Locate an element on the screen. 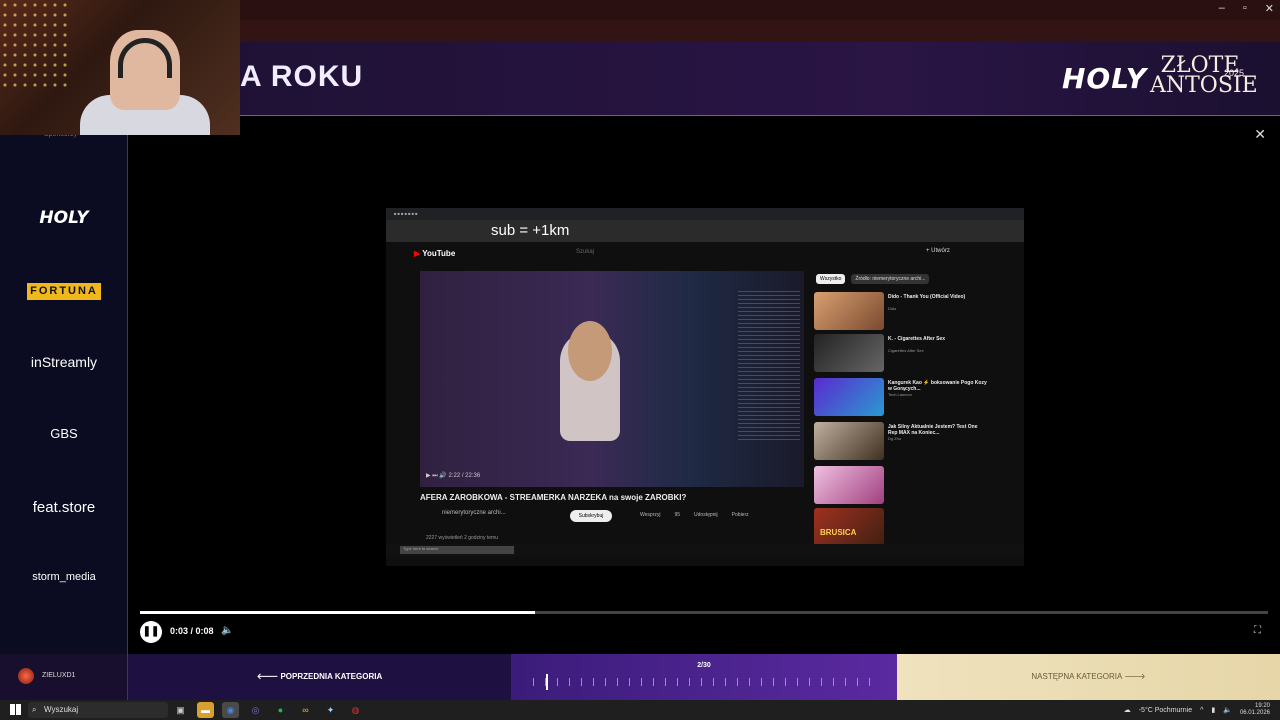 This screenshot has height=720, width=1280. window-controls: – ▫ ✕ is located at coordinates (1246, 8).